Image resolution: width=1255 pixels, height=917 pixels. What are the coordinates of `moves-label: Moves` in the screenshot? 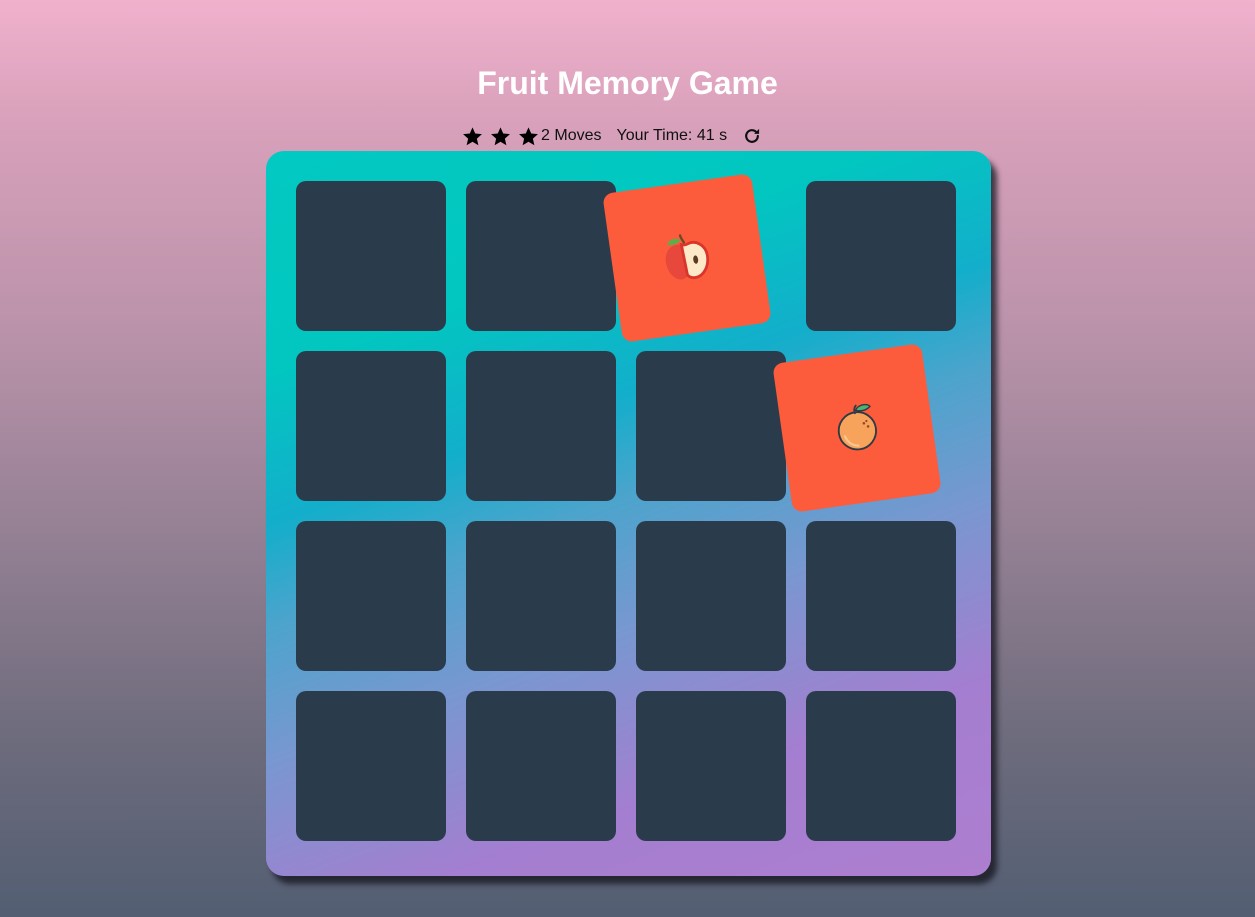 It's located at (578, 135).